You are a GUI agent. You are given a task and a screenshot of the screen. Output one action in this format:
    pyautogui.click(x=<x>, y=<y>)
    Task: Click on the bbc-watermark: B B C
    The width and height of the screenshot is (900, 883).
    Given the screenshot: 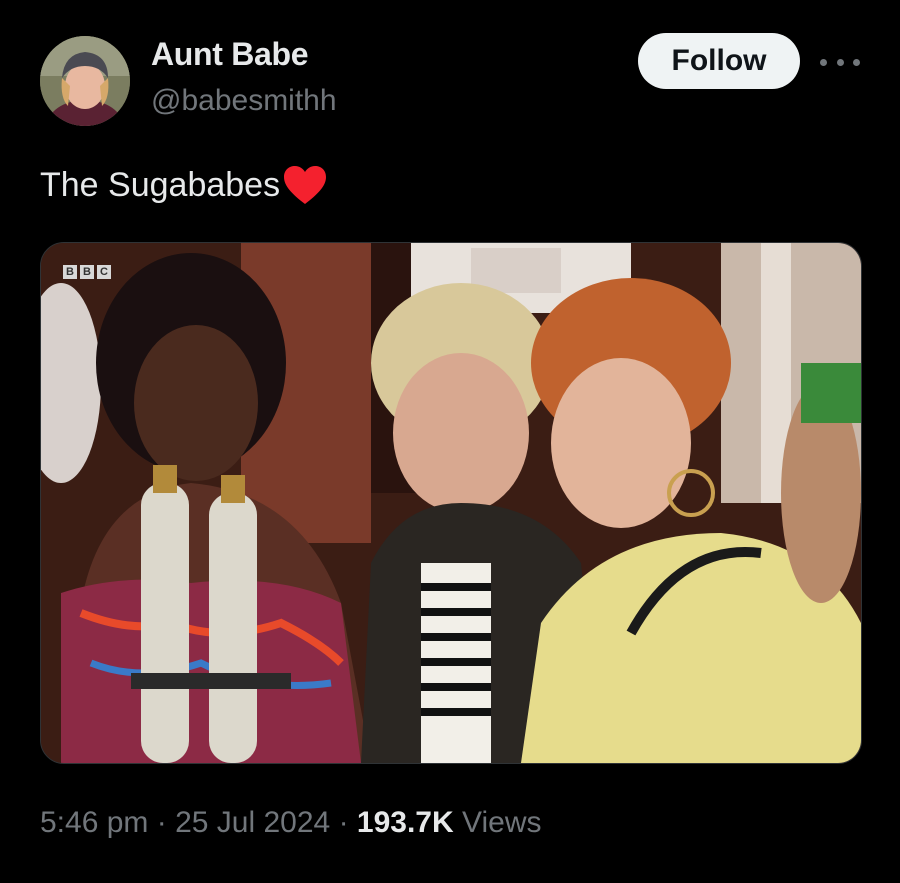 What is the action you would take?
    pyautogui.click(x=87, y=272)
    